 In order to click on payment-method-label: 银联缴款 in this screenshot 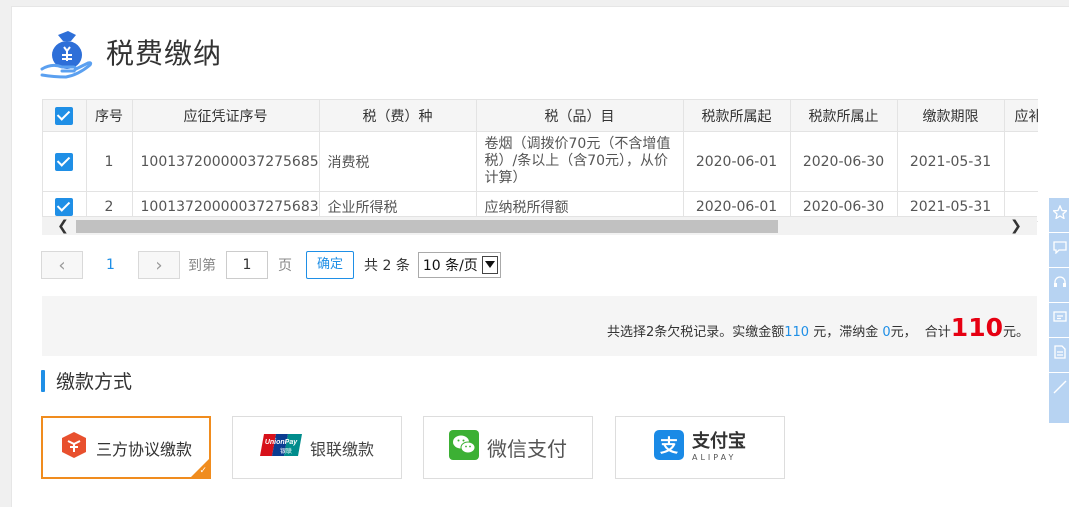, I will do `click(341, 449)`.